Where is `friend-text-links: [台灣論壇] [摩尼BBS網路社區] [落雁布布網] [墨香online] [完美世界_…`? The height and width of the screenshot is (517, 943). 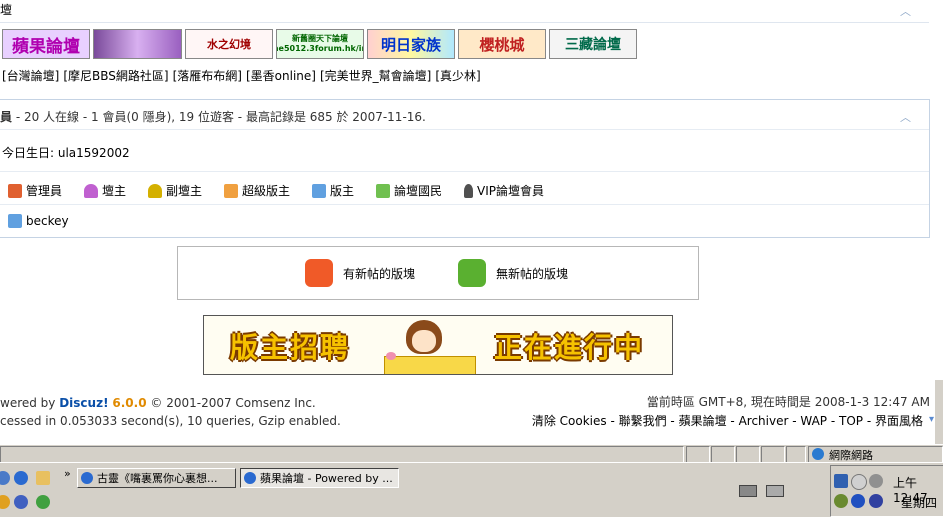 friend-text-links: [台灣論壇] [摩尼BBS網路社區] [落雁布布網] [墨香online] [完美世界_… is located at coordinates (243, 75).